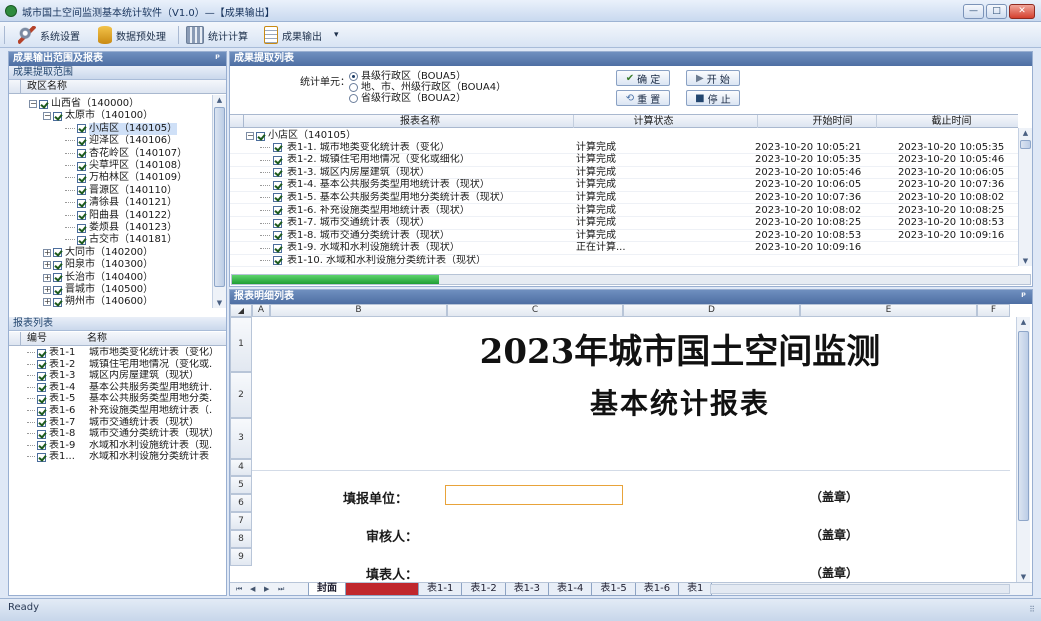 This screenshot has height=621, width=1041. I want to click on data-preprocess-button: 数据预处理, so click(132, 35).